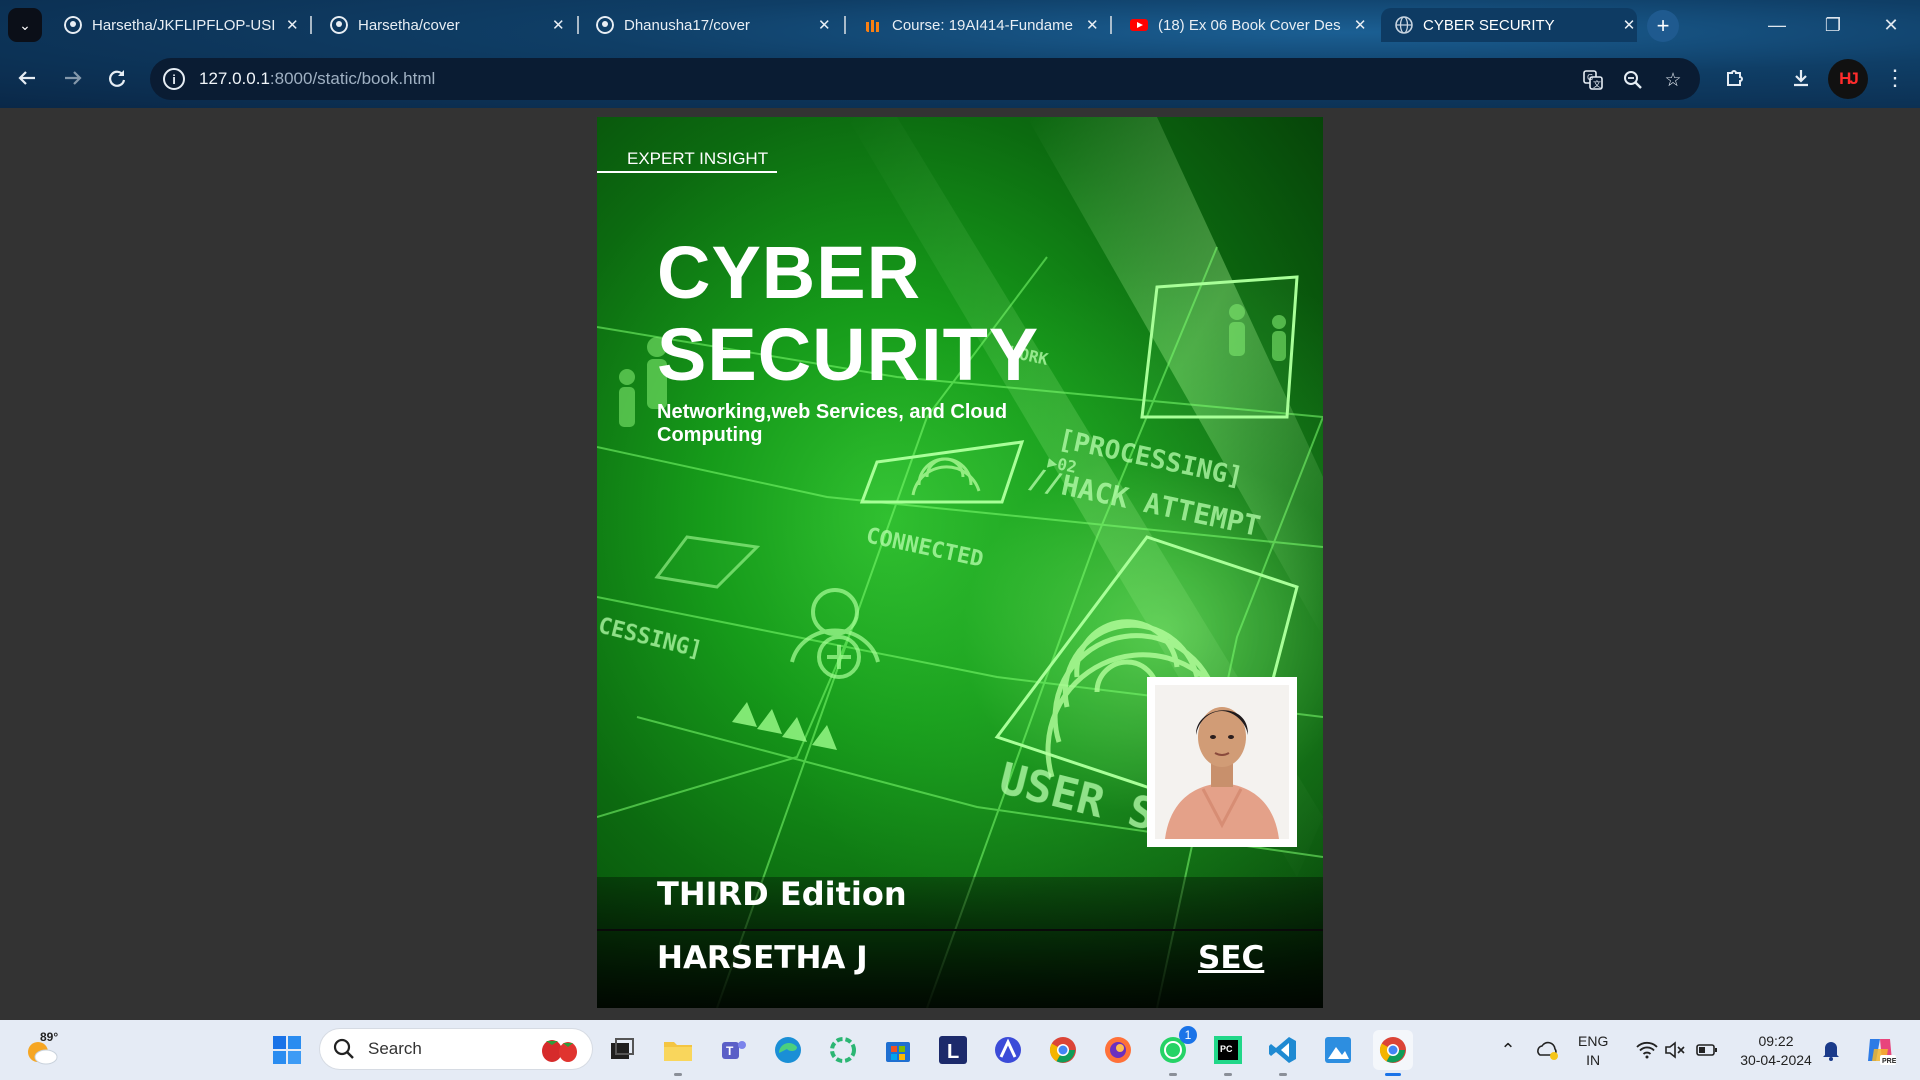  What do you see at coordinates (730, 1051) in the screenshot?
I see `svg-text: T` at bounding box center [730, 1051].